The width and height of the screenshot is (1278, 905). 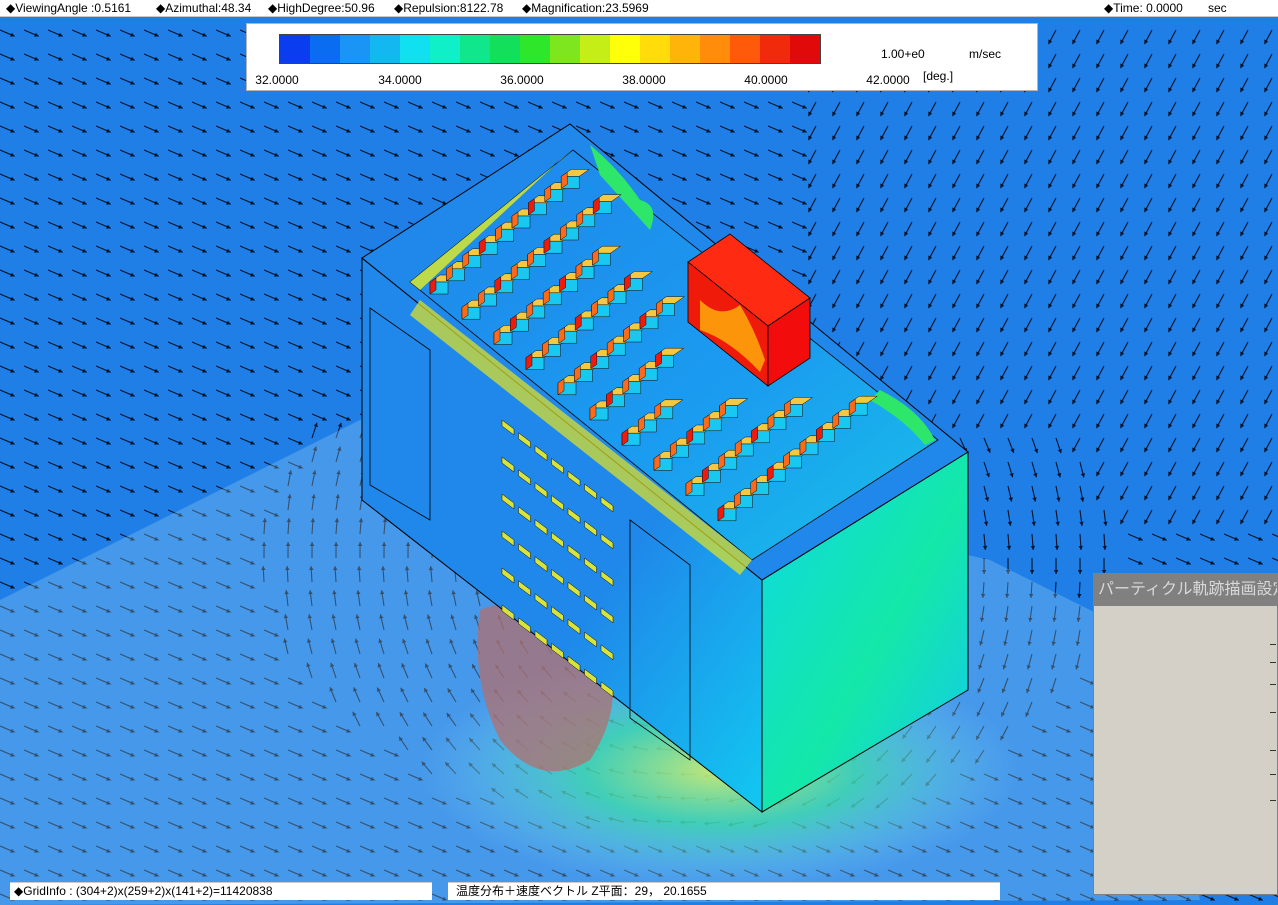 I want to click on viewing-angle-readout: ◆ViewingAngle :0.5161, so click(x=69, y=8).